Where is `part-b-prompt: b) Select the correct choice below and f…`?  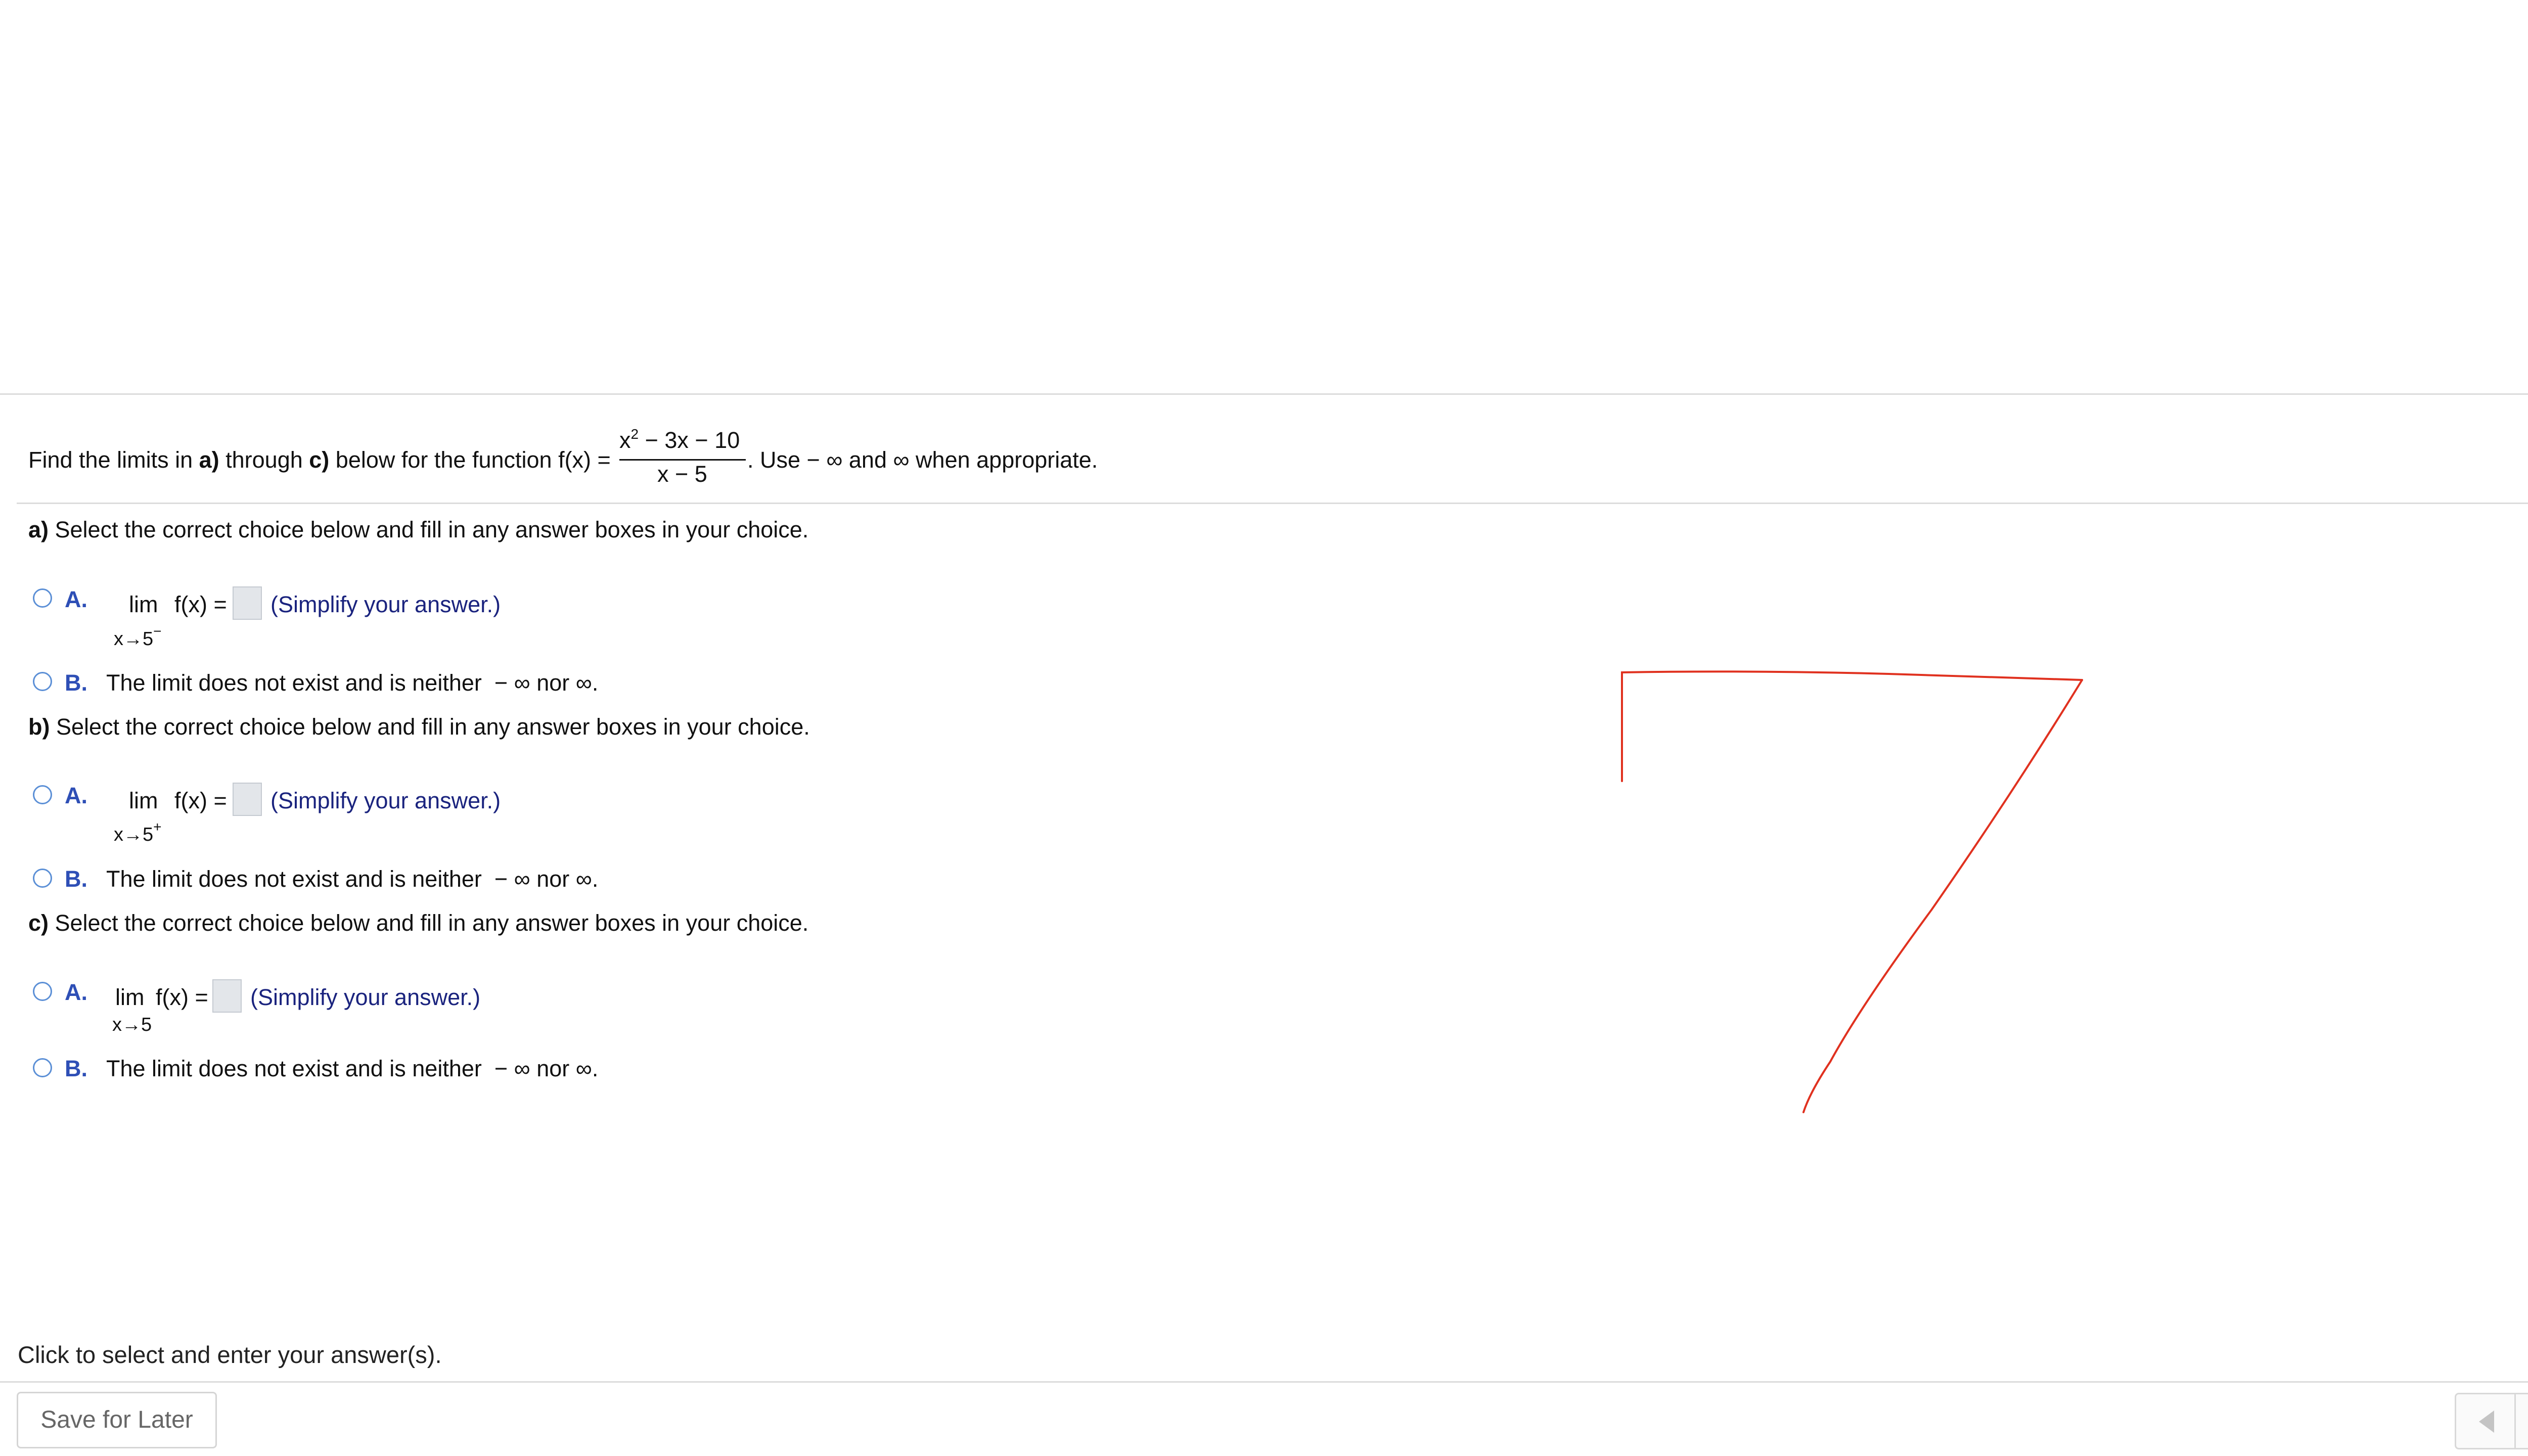 part-b-prompt: b) Select the correct choice below and f… is located at coordinates (419, 727).